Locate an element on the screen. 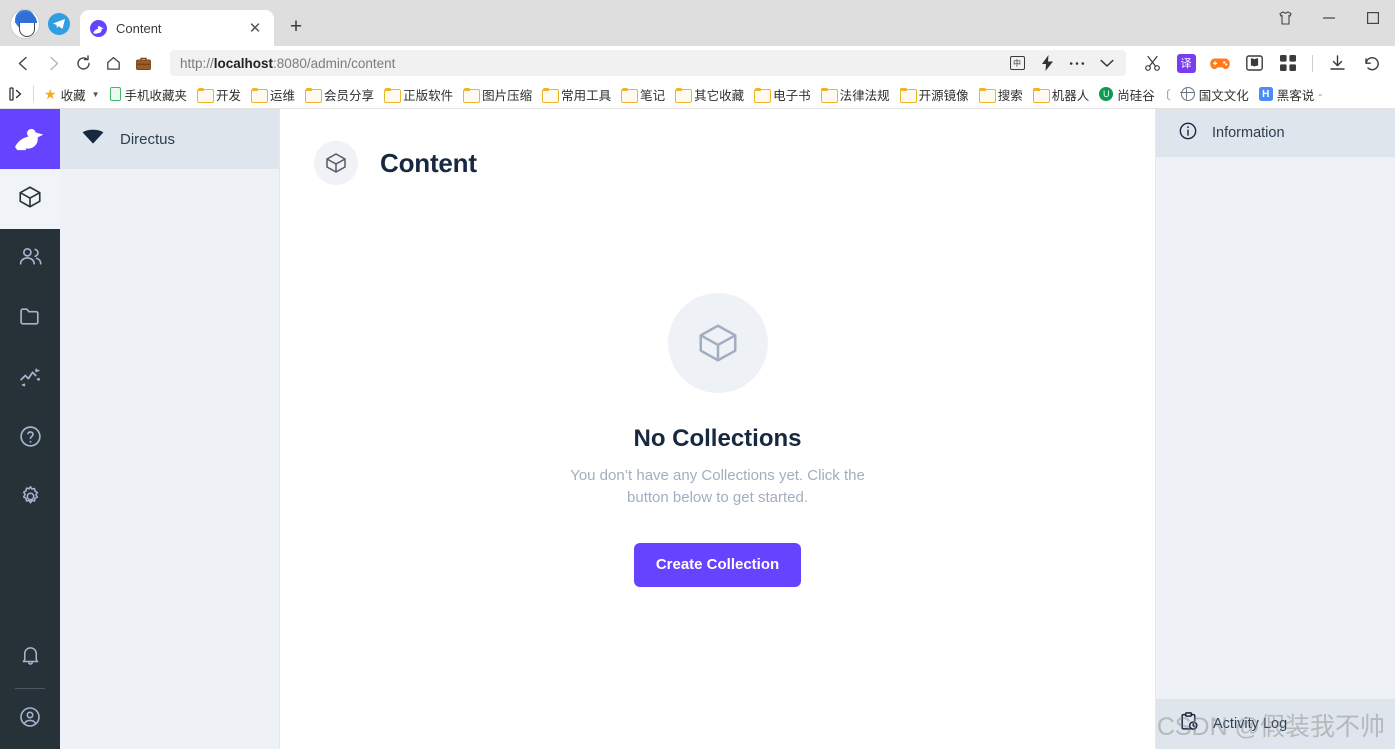  chevron-down-icon: ▼ is located at coordinates (96, 94).